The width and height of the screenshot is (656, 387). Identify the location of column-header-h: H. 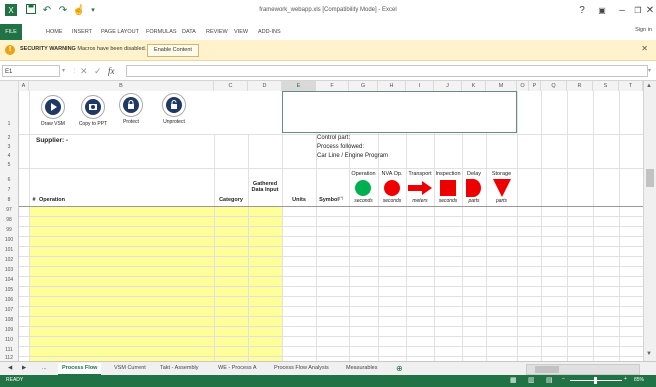
(392, 86).